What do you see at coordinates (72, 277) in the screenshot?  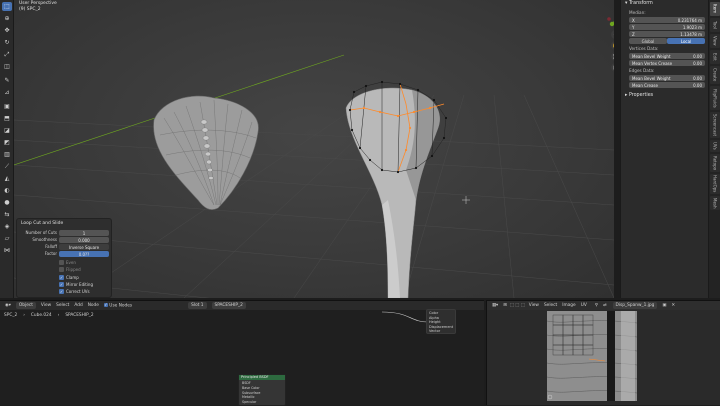 I see `clamp-label: Clamp` at bounding box center [72, 277].